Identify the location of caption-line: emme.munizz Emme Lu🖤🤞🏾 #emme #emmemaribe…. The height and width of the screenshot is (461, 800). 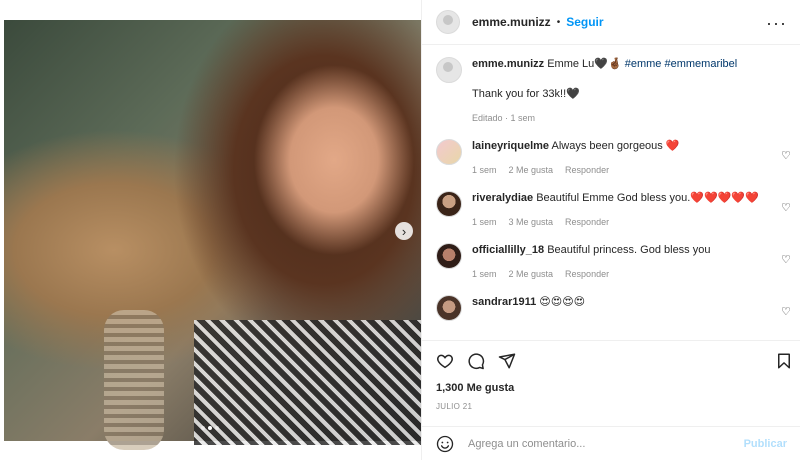
(621, 64).